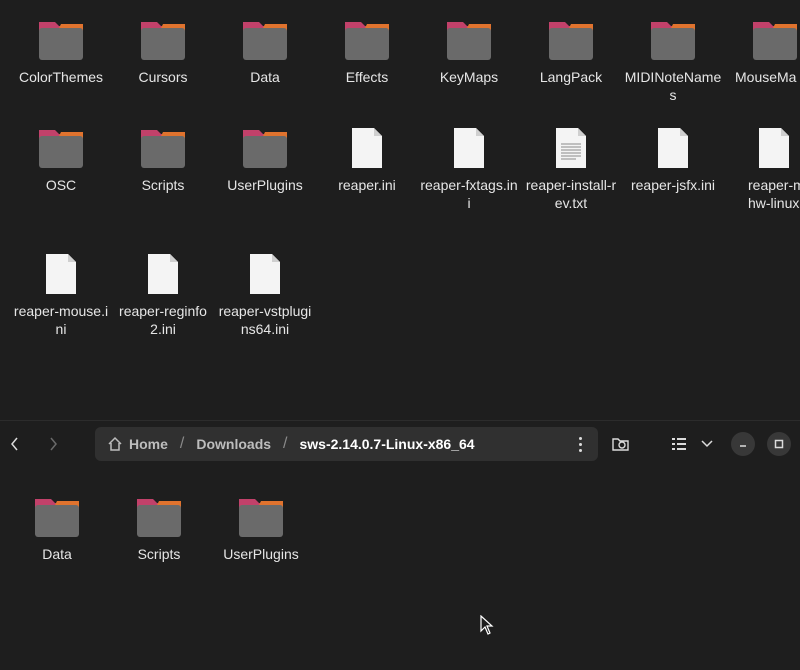 The width and height of the screenshot is (800, 670). I want to click on item-label: reaper.ini, so click(367, 185).